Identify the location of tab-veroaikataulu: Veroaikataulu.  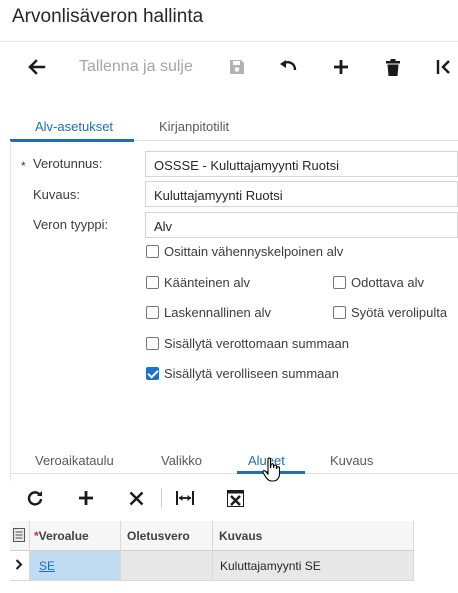
(74, 460).